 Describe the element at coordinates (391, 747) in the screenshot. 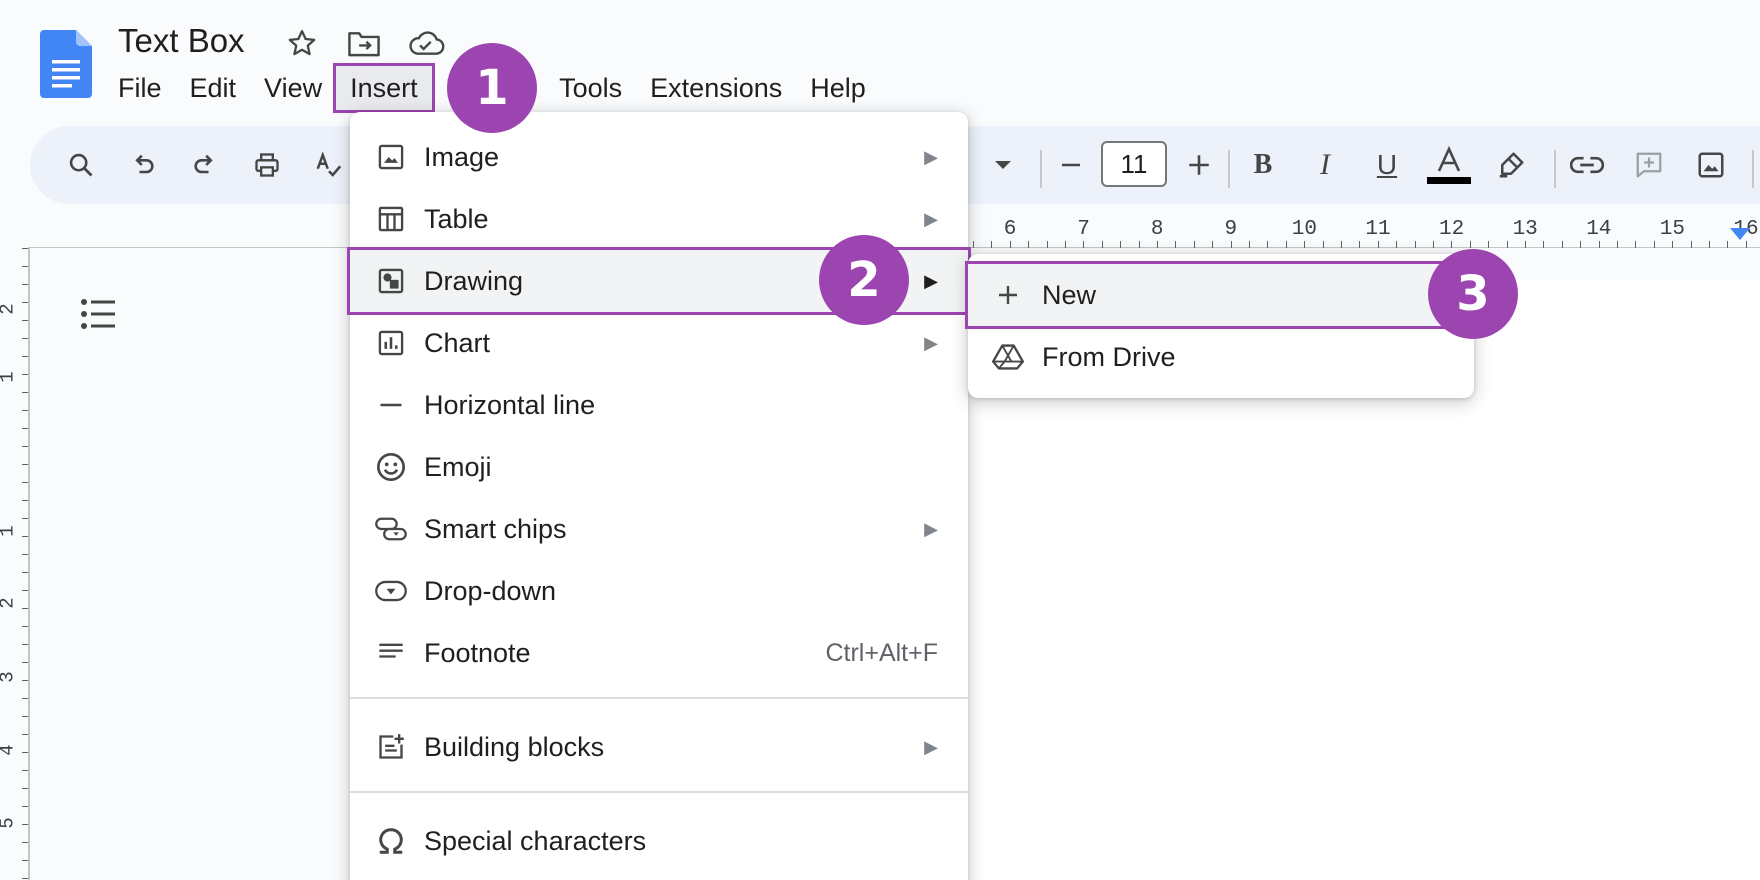

I see `building-blocks-icon` at that location.